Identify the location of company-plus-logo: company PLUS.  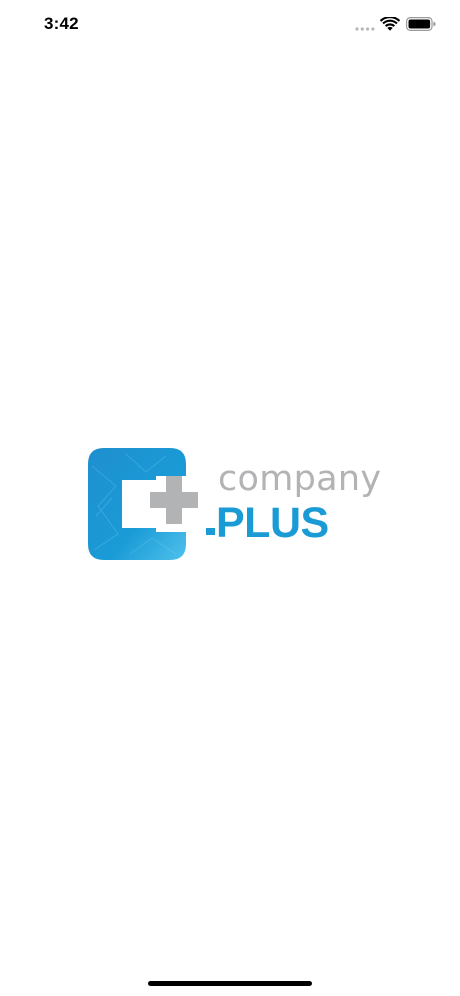
(233, 504).